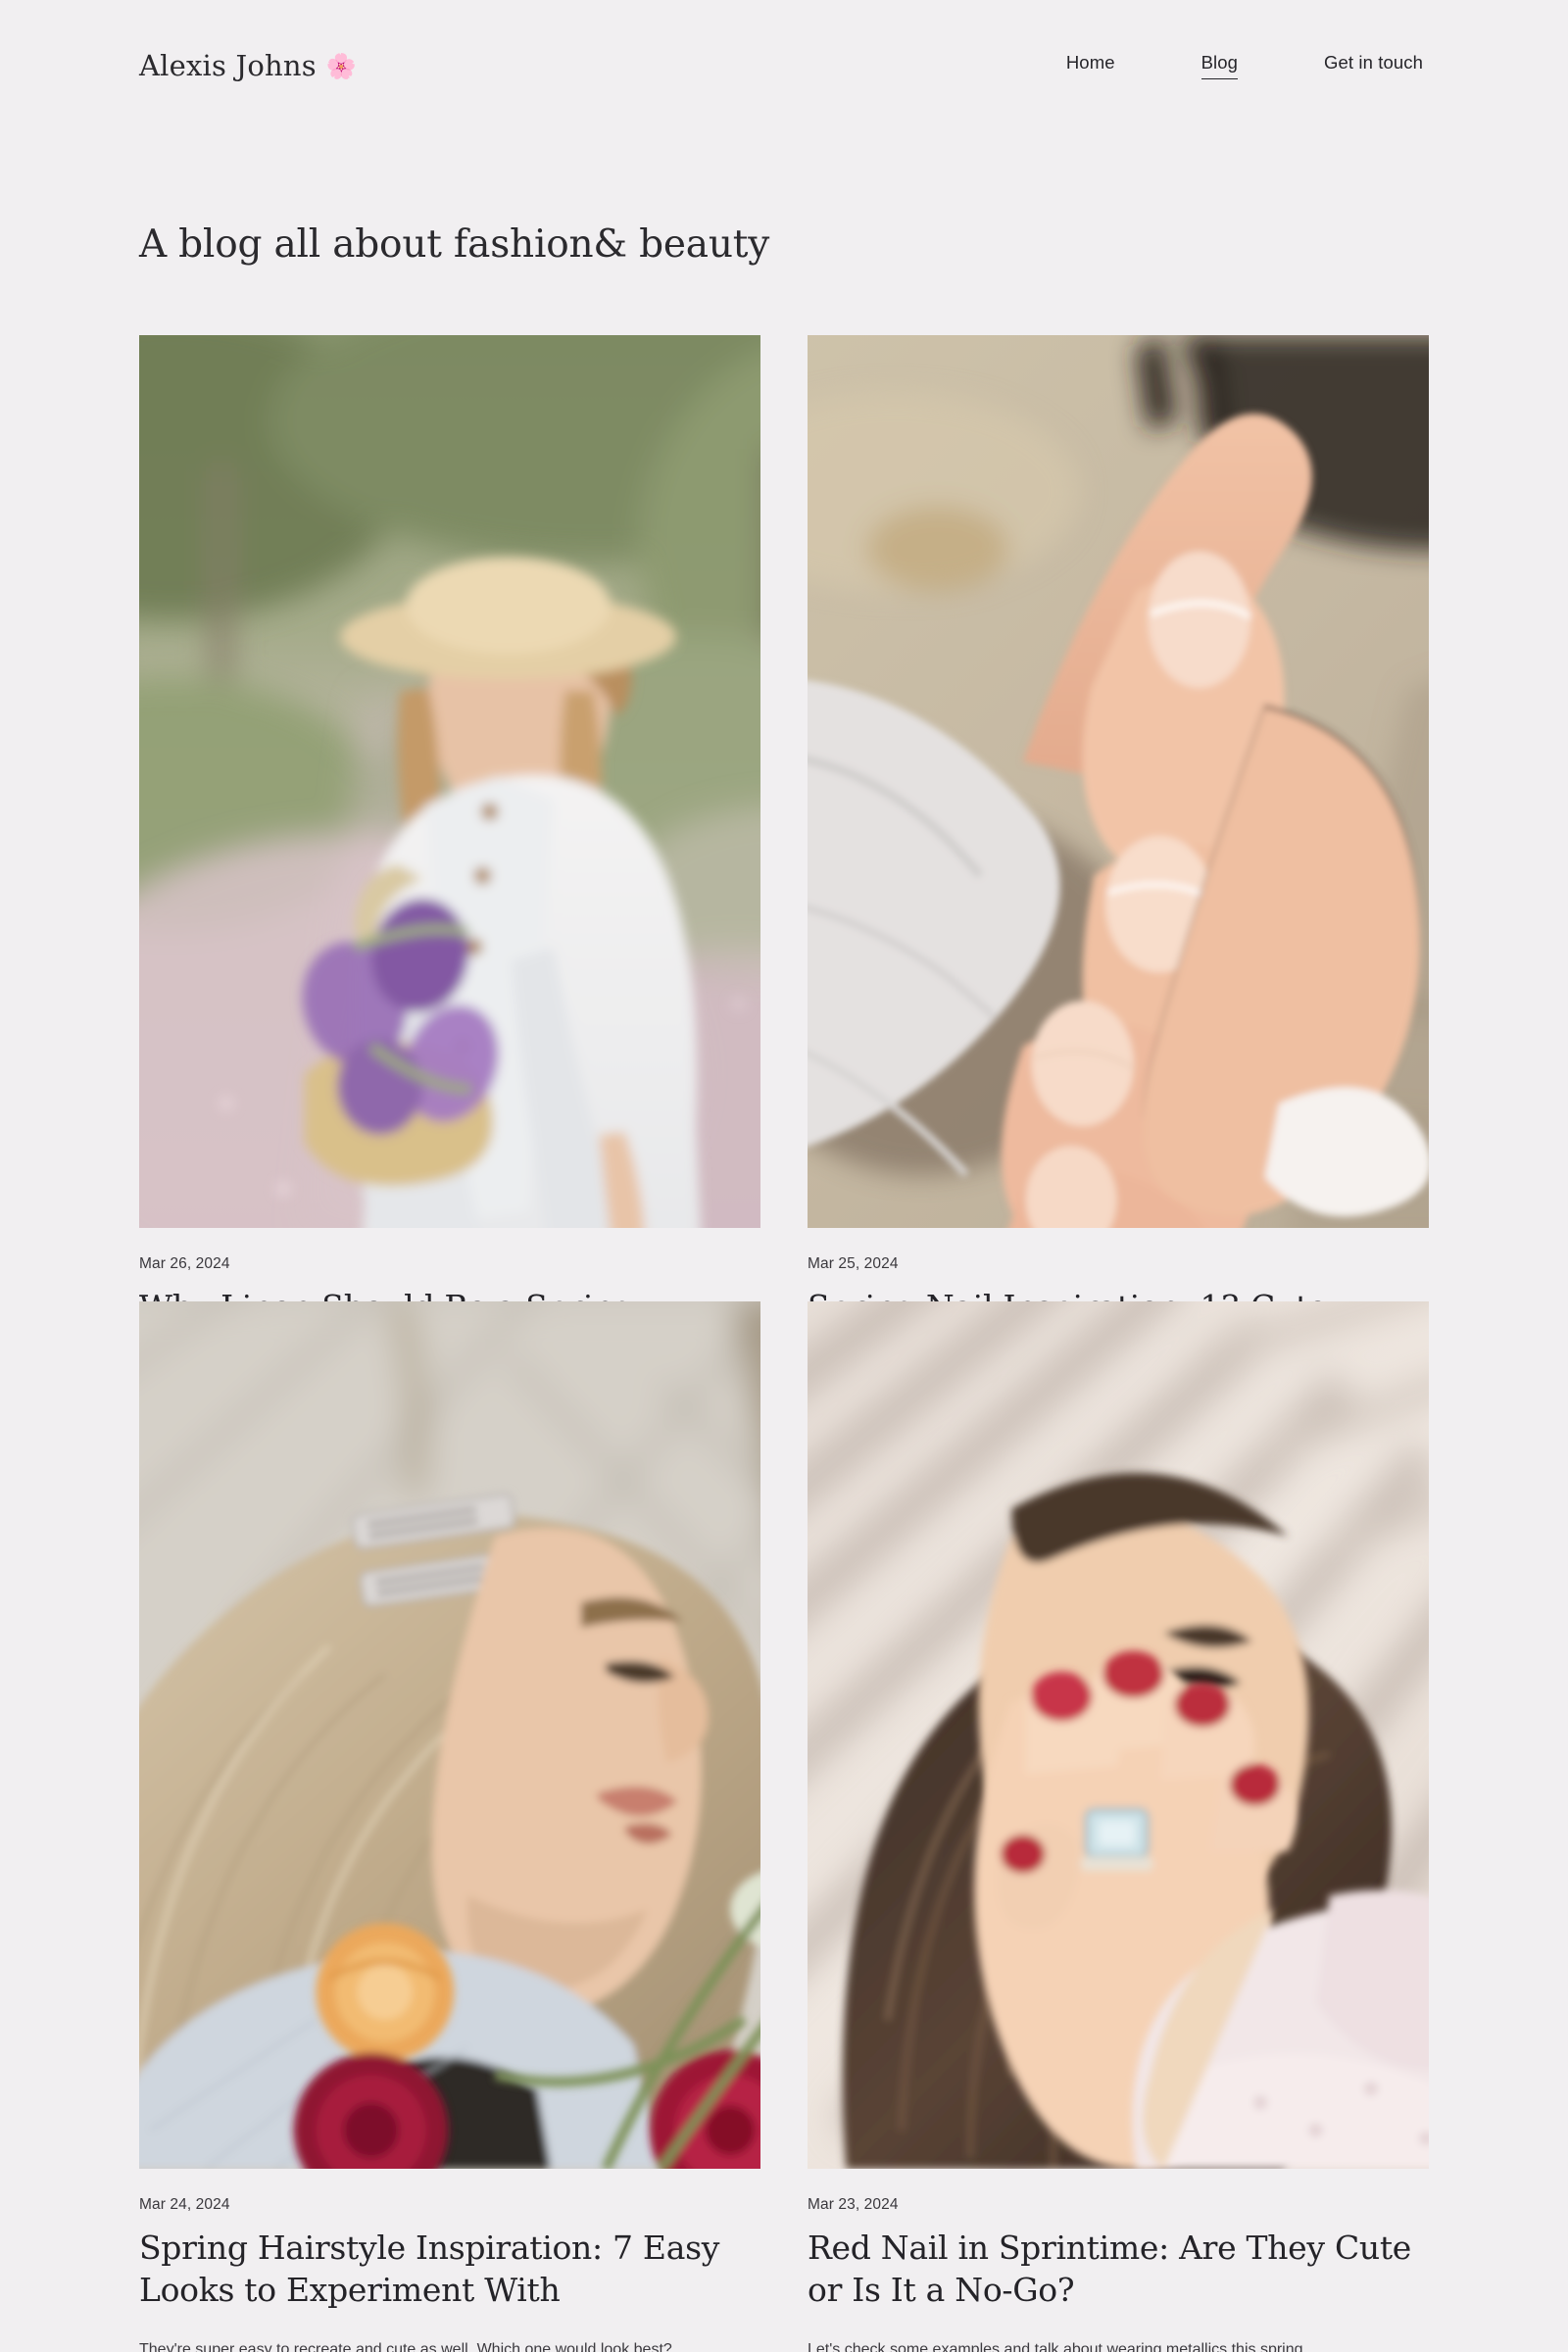 The width and height of the screenshot is (1568, 2352). I want to click on post-date: Mar 23, 2024, so click(853, 2205).